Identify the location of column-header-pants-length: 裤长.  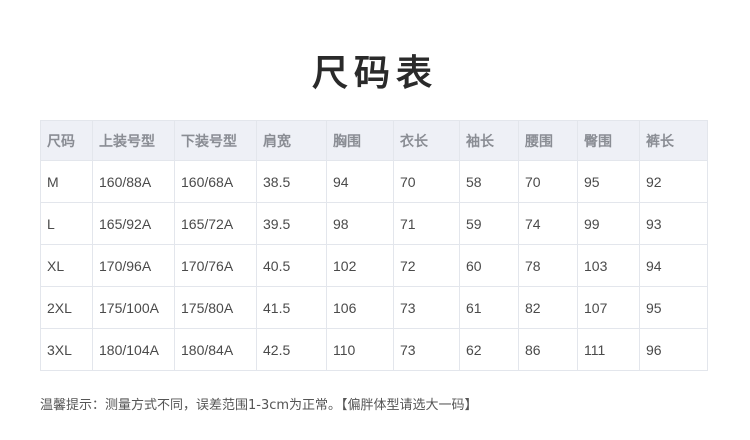
(673, 140).